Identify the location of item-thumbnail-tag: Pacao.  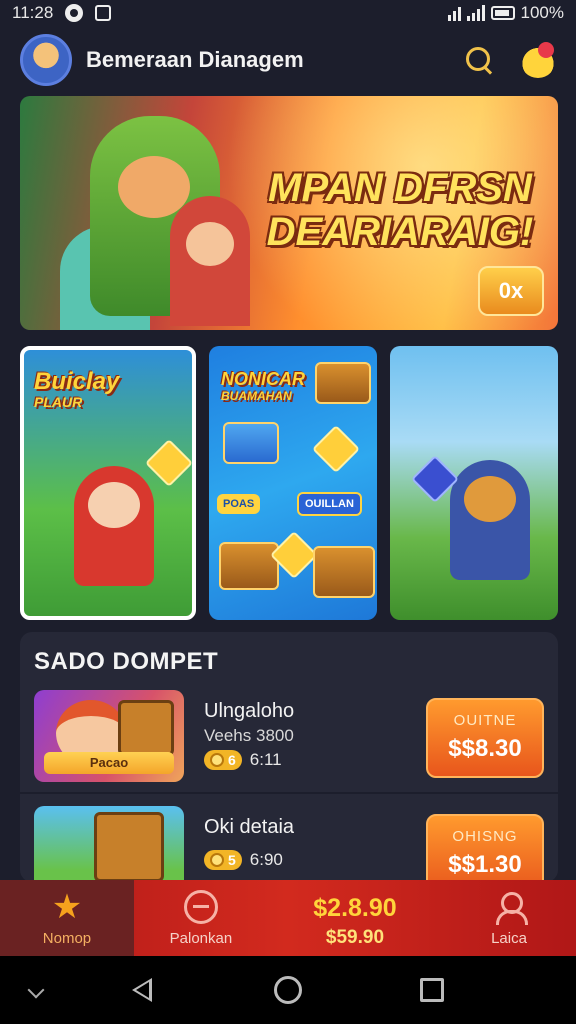
(109, 763).